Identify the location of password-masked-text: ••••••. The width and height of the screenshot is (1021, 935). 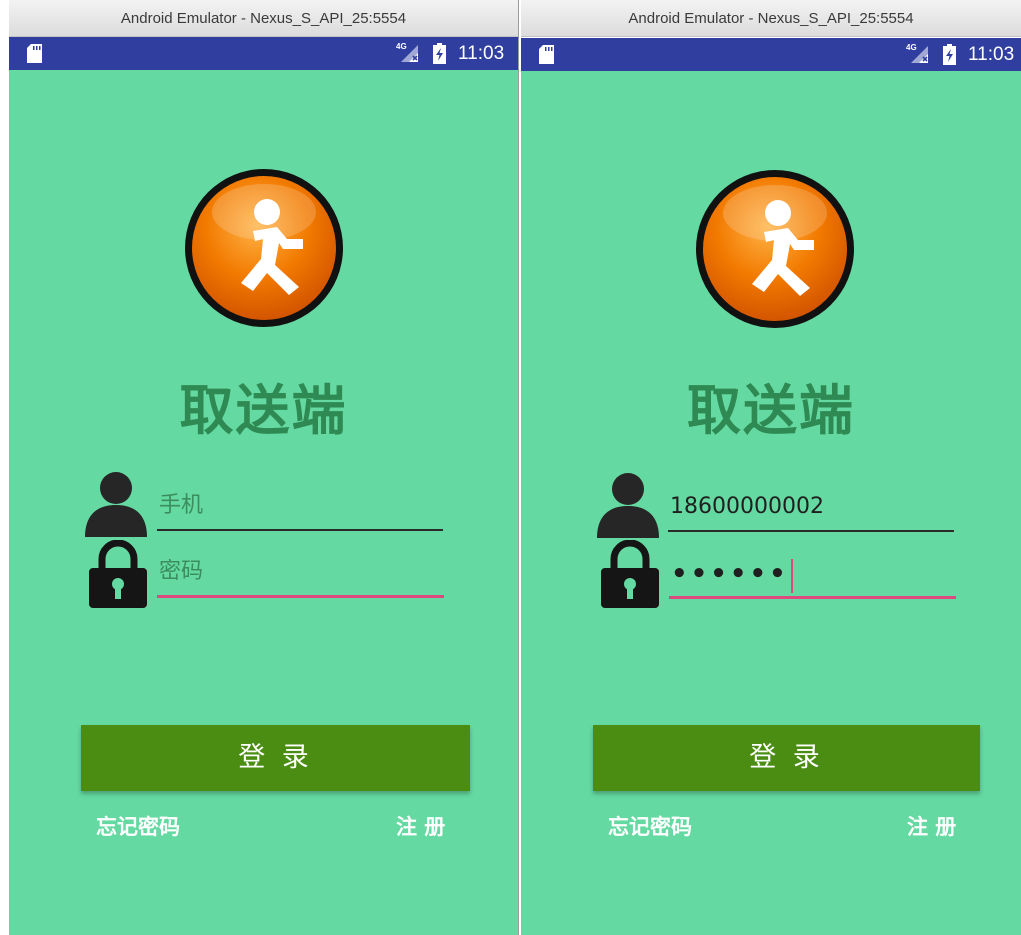
(730, 574).